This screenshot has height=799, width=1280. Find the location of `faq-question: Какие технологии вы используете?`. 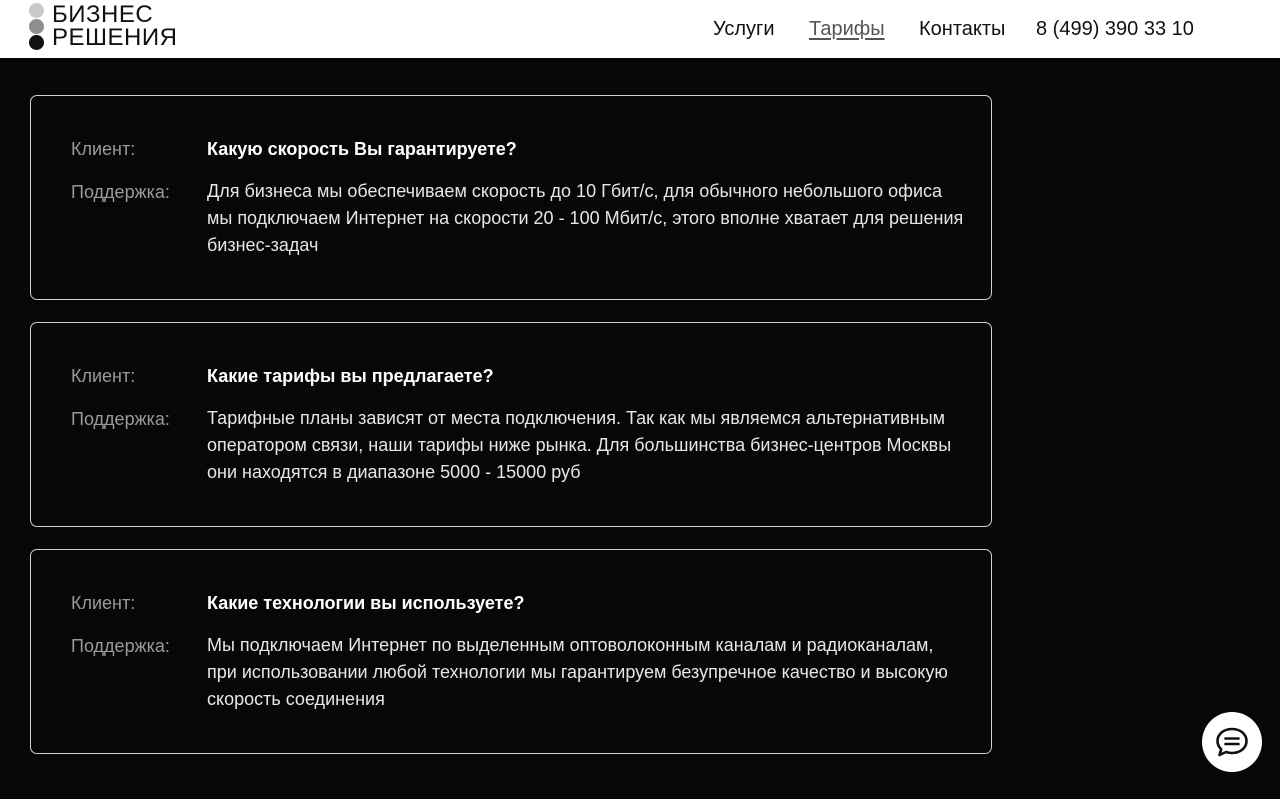

faq-question: Какие технологии вы используете? is located at coordinates (366, 603).